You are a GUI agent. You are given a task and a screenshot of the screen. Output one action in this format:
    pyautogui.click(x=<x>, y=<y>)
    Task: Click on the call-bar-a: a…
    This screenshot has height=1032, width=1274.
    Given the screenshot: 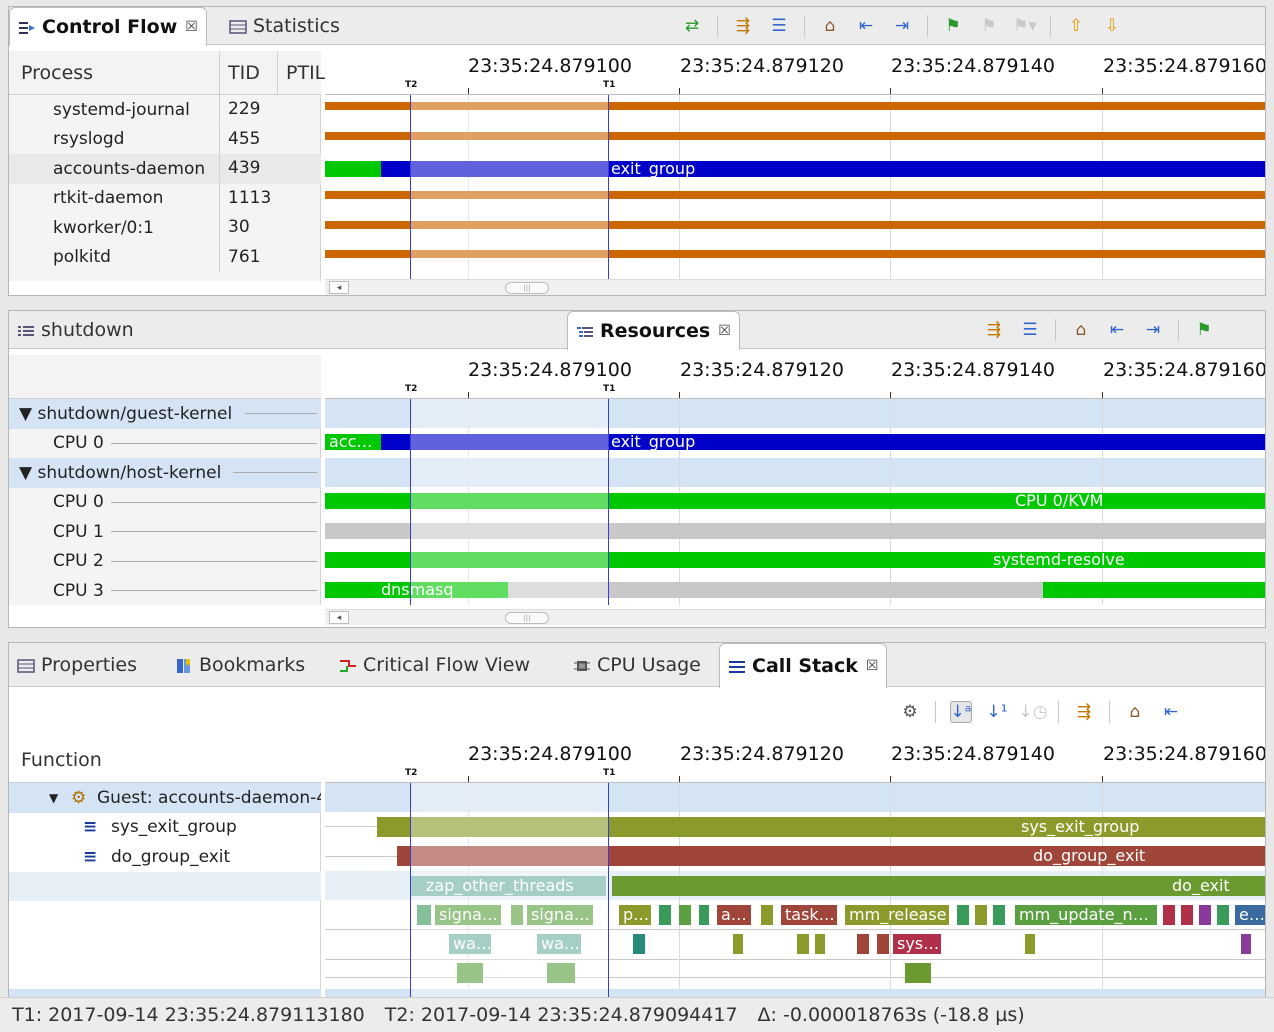 What is the action you would take?
    pyautogui.click(x=734, y=915)
    